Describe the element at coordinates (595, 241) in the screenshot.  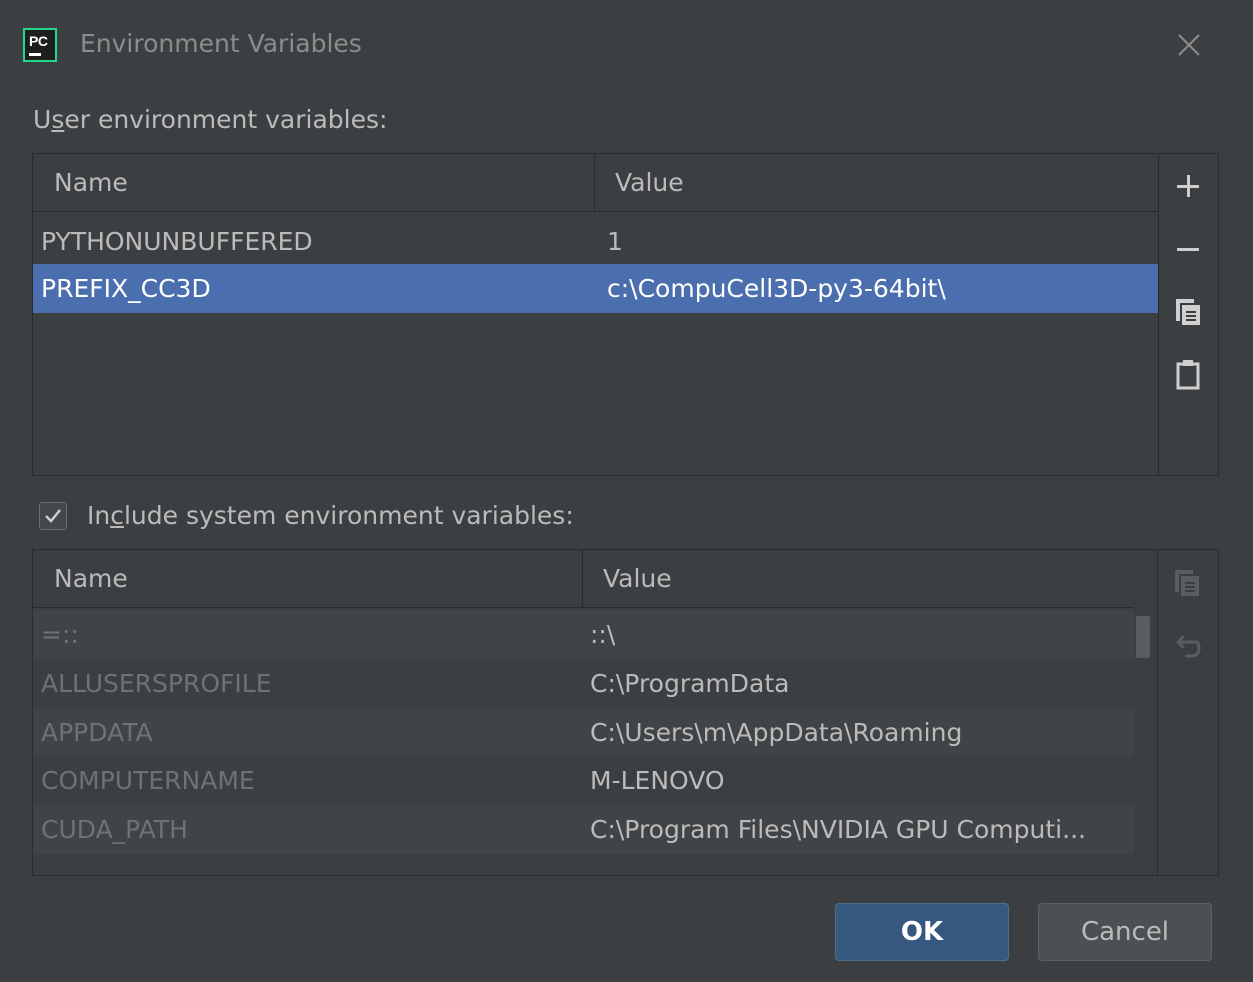
I see `table-row: PYTHONUNBUFFERED 1` at that location.